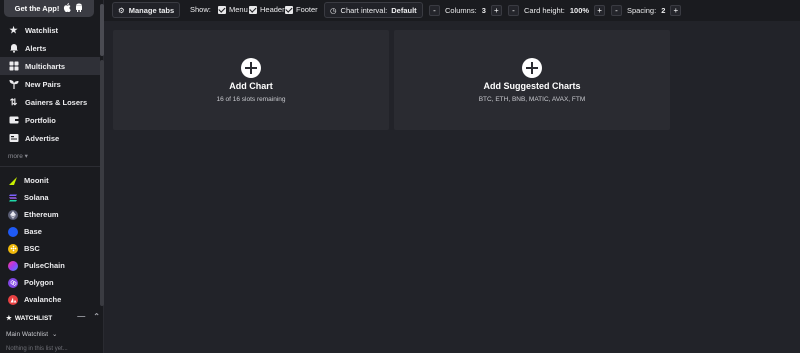 The image size is (800, 353). I want to click on sidebar-item-label: Alerts, so click(36, 48).